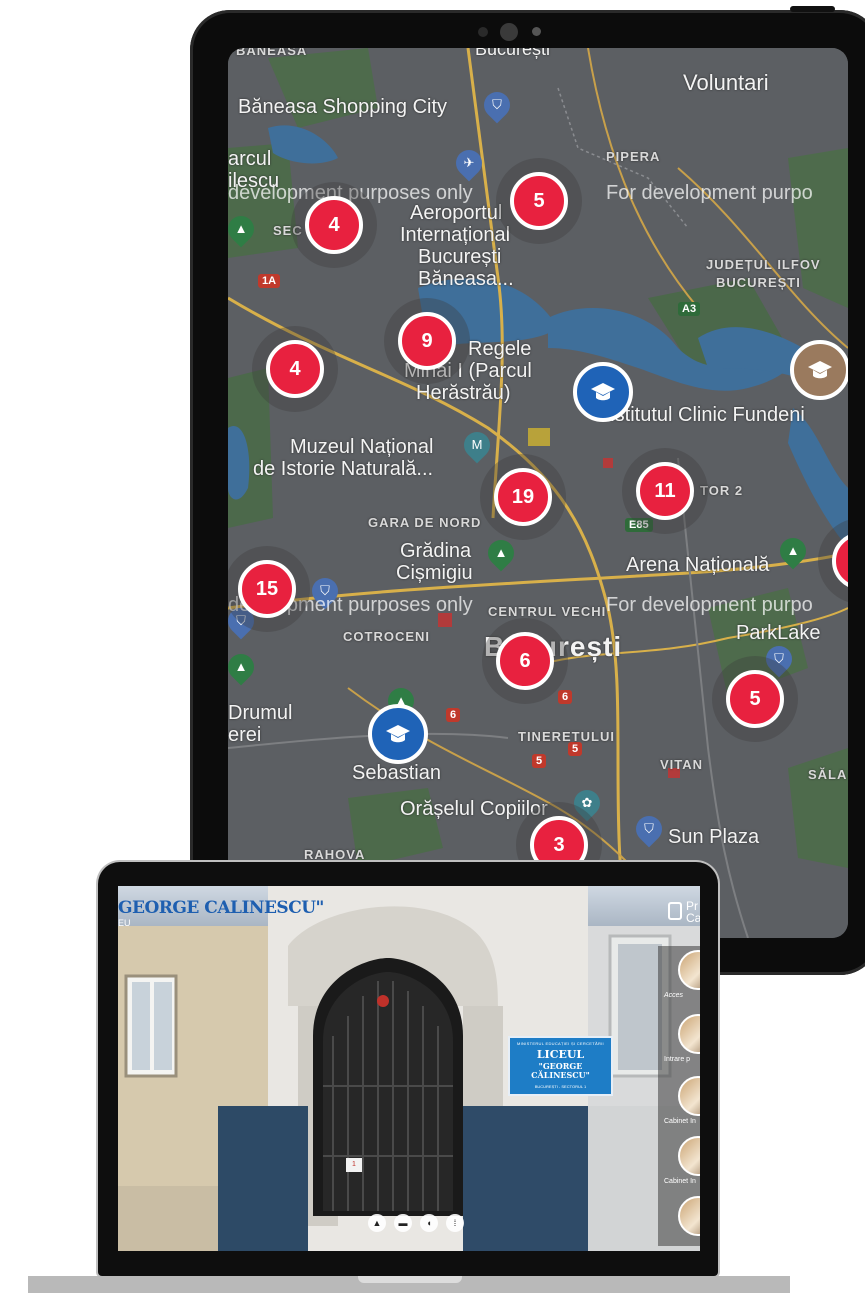 The image size is (865, 1293). What do you see at coordinates (453, 715) in the screenshot?
I see `road-shield-6a: 6` at bounding box center [453, 715].